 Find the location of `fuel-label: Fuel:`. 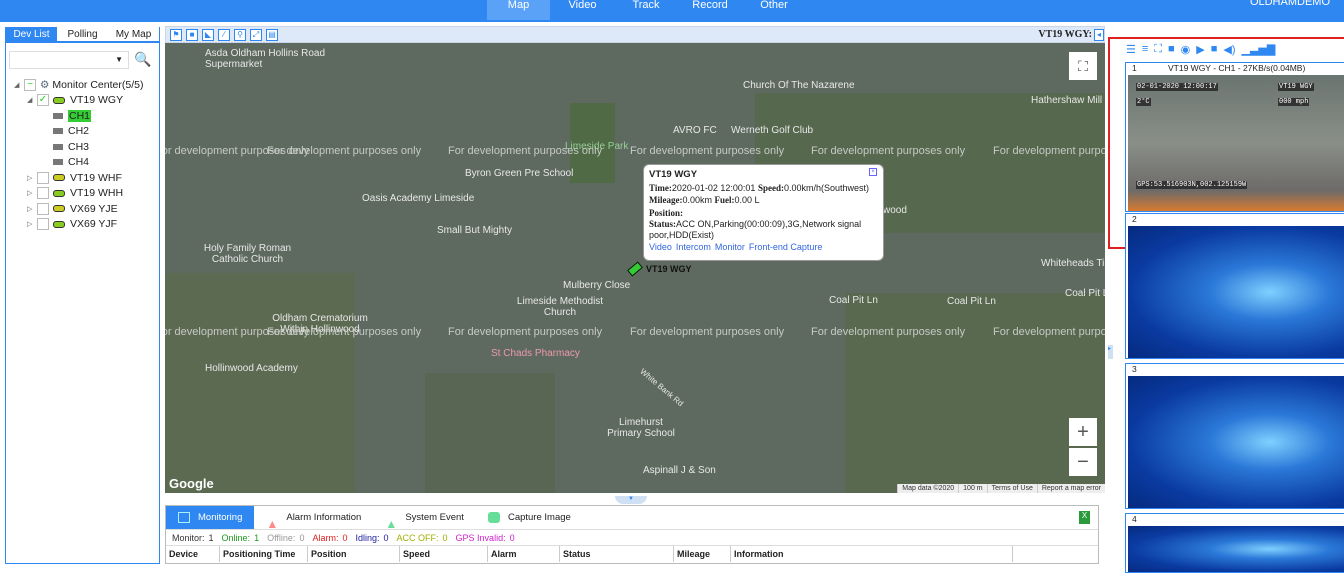

fuel-label: Fuel: is located at coordinates (724, 200).